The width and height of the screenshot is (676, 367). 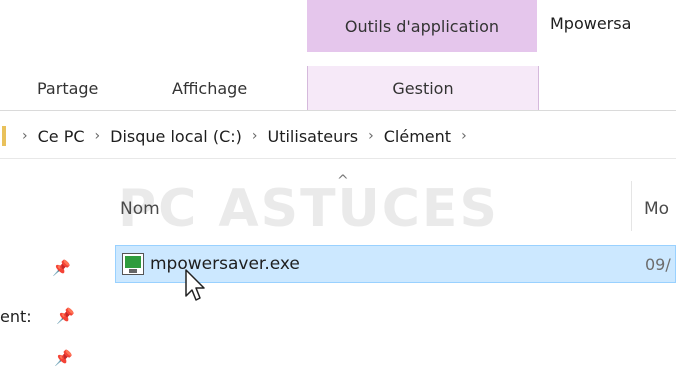 I want to click on window-title: Mpowersa, so click(x=591, y=23).